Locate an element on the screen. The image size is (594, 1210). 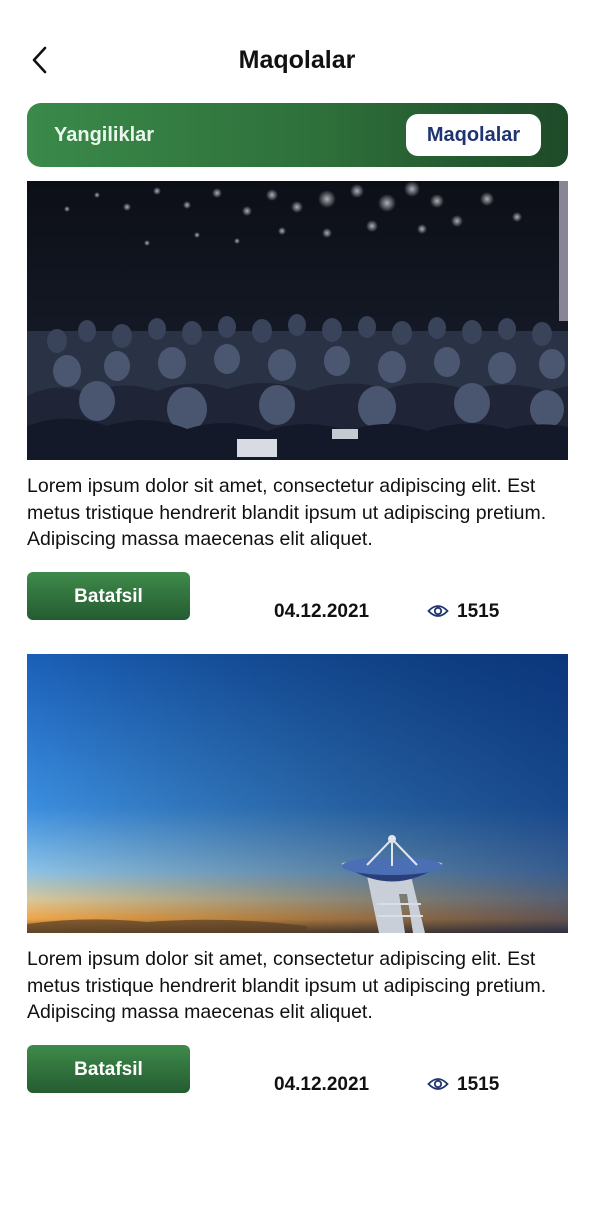
tab-yangiliklar: Yangiliklar is located at coordinates (104, 135).